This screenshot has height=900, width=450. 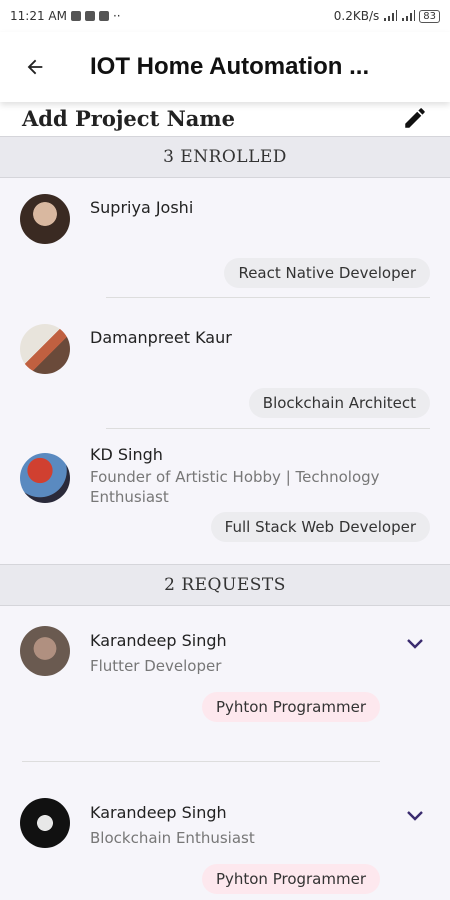 What do you see at coordinates (235, 477) in the screenshot?
I see `member-subtitle: Founder of Artistic Hobby | Technology` at bounding box center [235, 477].